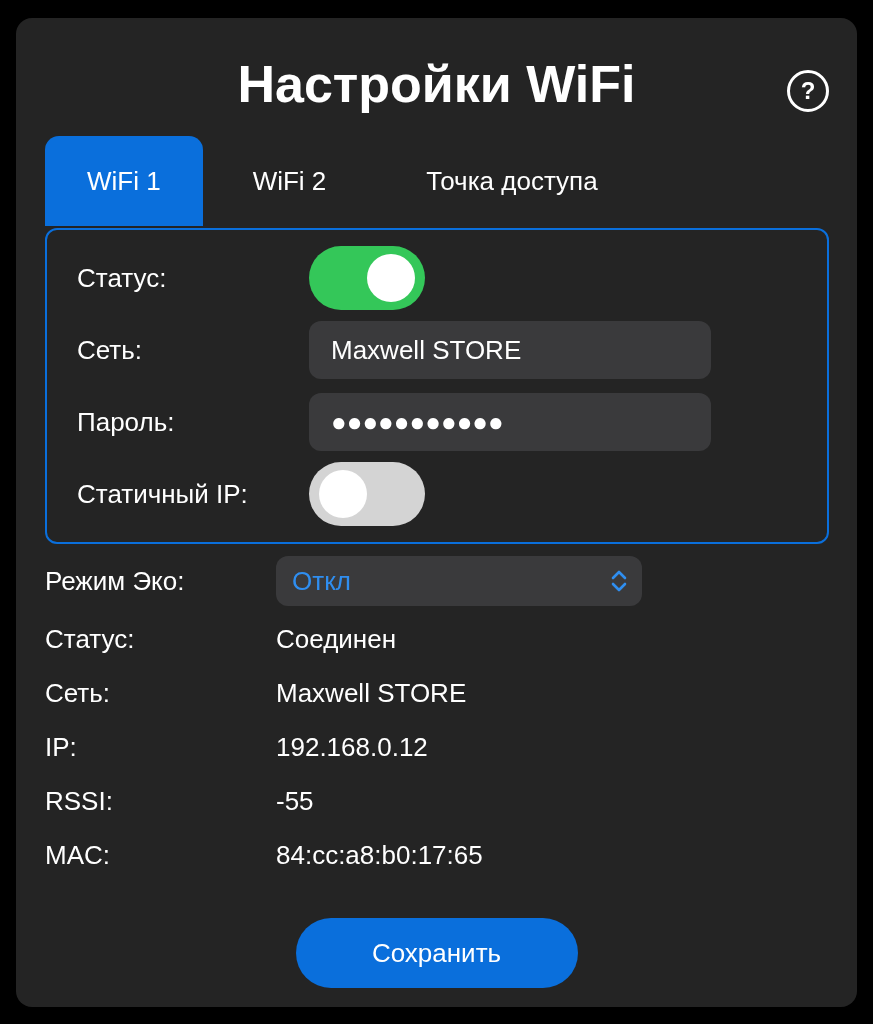  Describe the element at coordinates (321, 581) in the screenshot. I see `select-value: Откл` at that location.